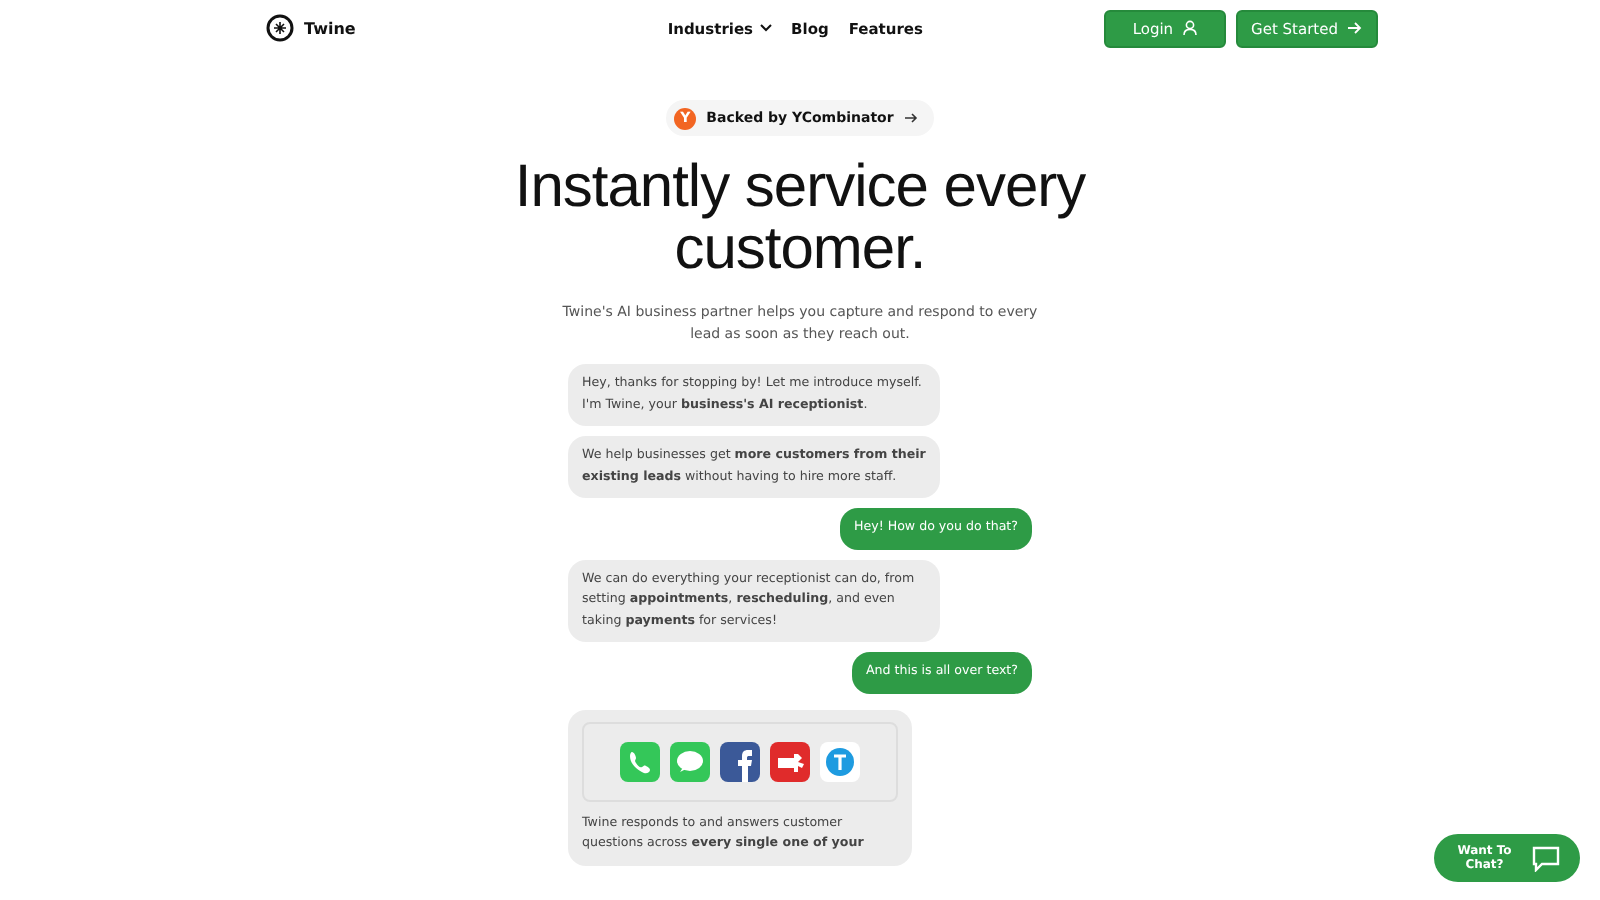 The height and width of the screenshot is (900, 1600). Describe the element at coordinates (800, 218) in the screenshot. I see `hero-title: Instantly service every customer.` at that location.